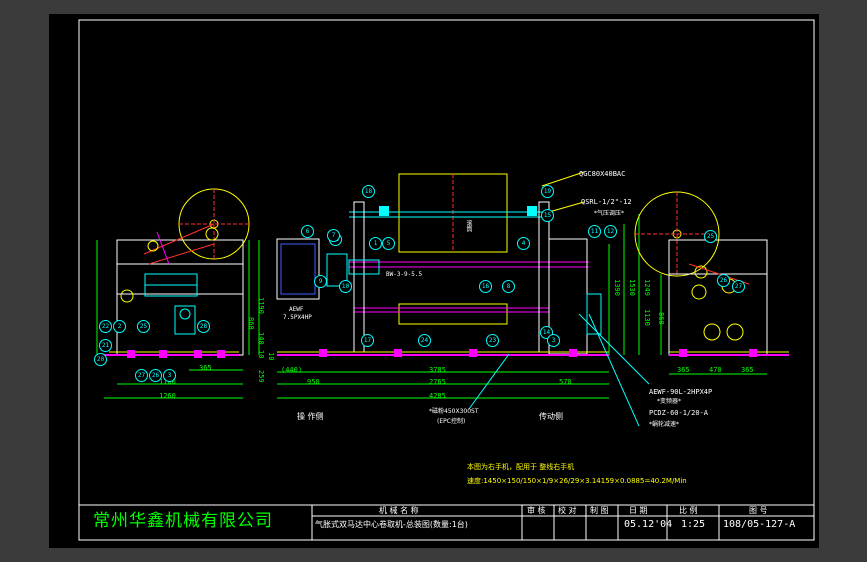 Image resolution: width=867 pixels, height=562 pixels. Describe the element at coordinates (610, 231) in the screenshot. I see `callout-front-view-12: 12` at that location.